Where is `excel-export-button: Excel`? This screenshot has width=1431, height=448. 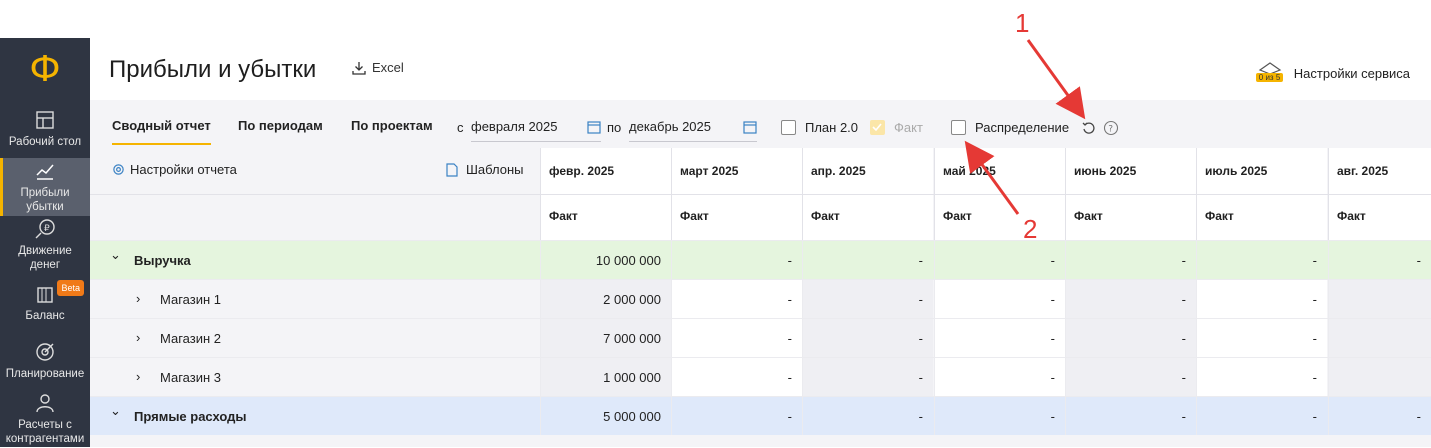 excel-export-button: Excel is located at coordinates (378, 67).